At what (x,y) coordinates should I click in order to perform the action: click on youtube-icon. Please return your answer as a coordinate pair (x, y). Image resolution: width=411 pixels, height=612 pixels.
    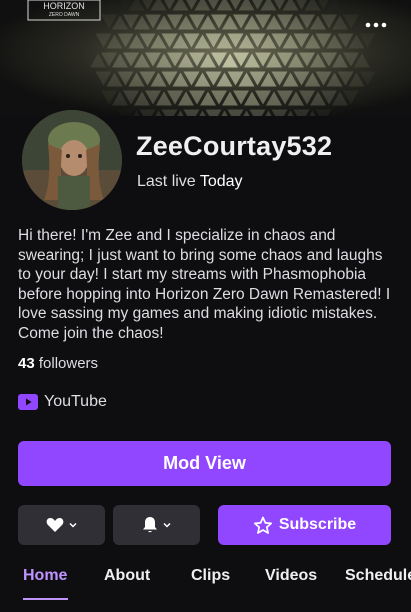
    Looking at the image, I should click on (28, 402).